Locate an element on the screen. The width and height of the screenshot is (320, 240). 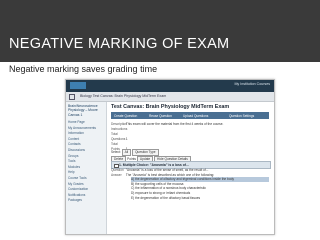
select-all-button: All is located at coordinates (126, 152).